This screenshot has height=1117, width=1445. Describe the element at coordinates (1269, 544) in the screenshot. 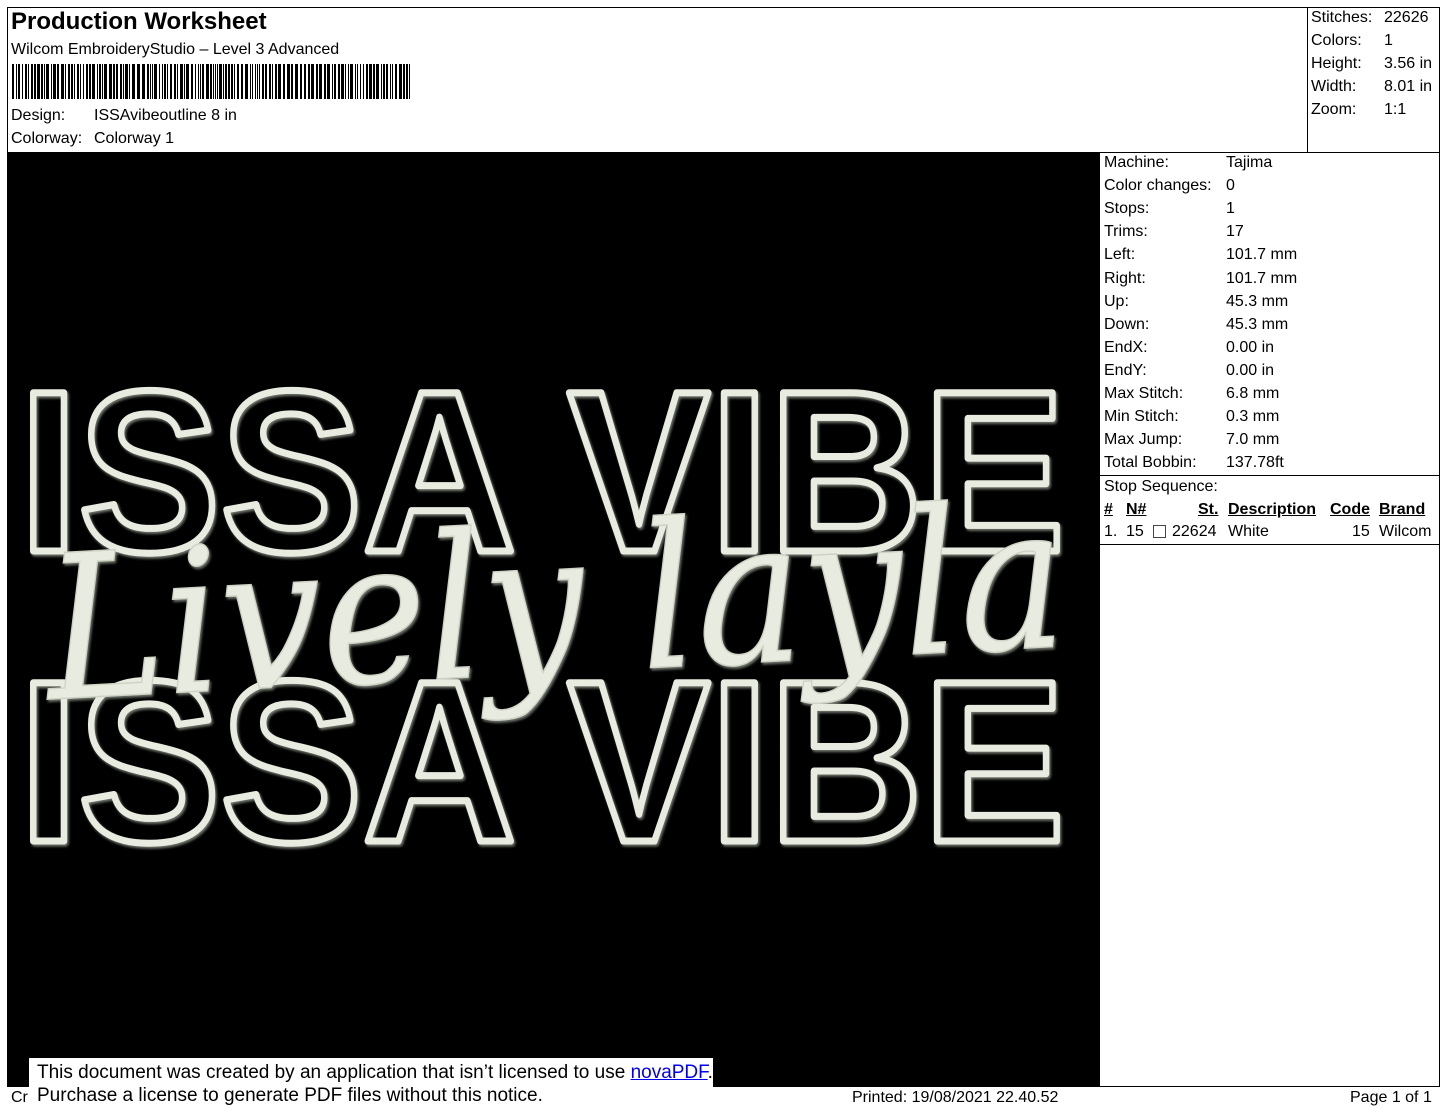

I see `stop-table-bottom` at that location.